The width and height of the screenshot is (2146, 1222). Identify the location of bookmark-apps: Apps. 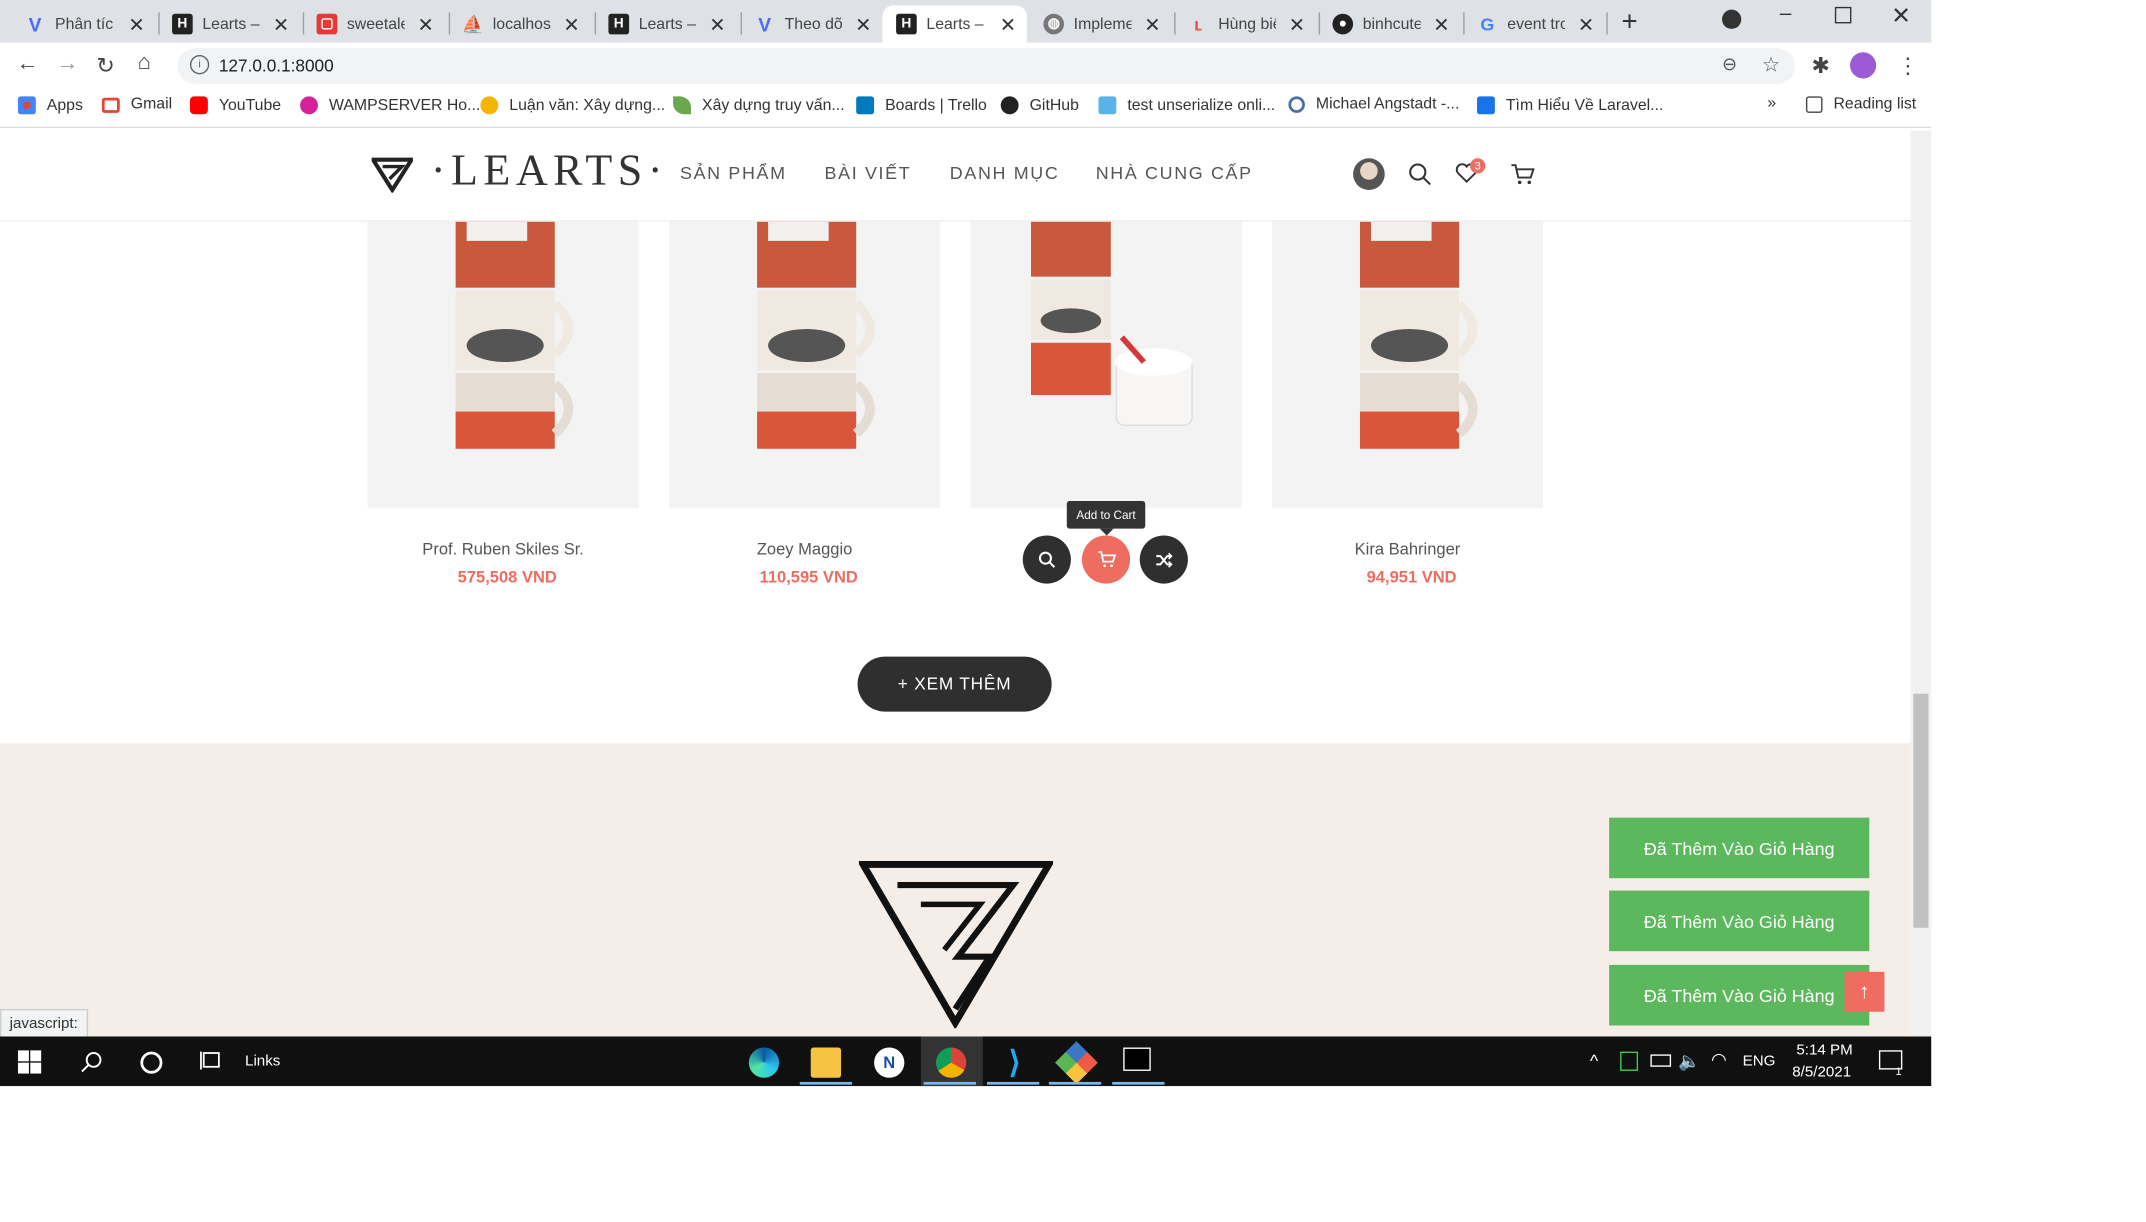
(50, 105).